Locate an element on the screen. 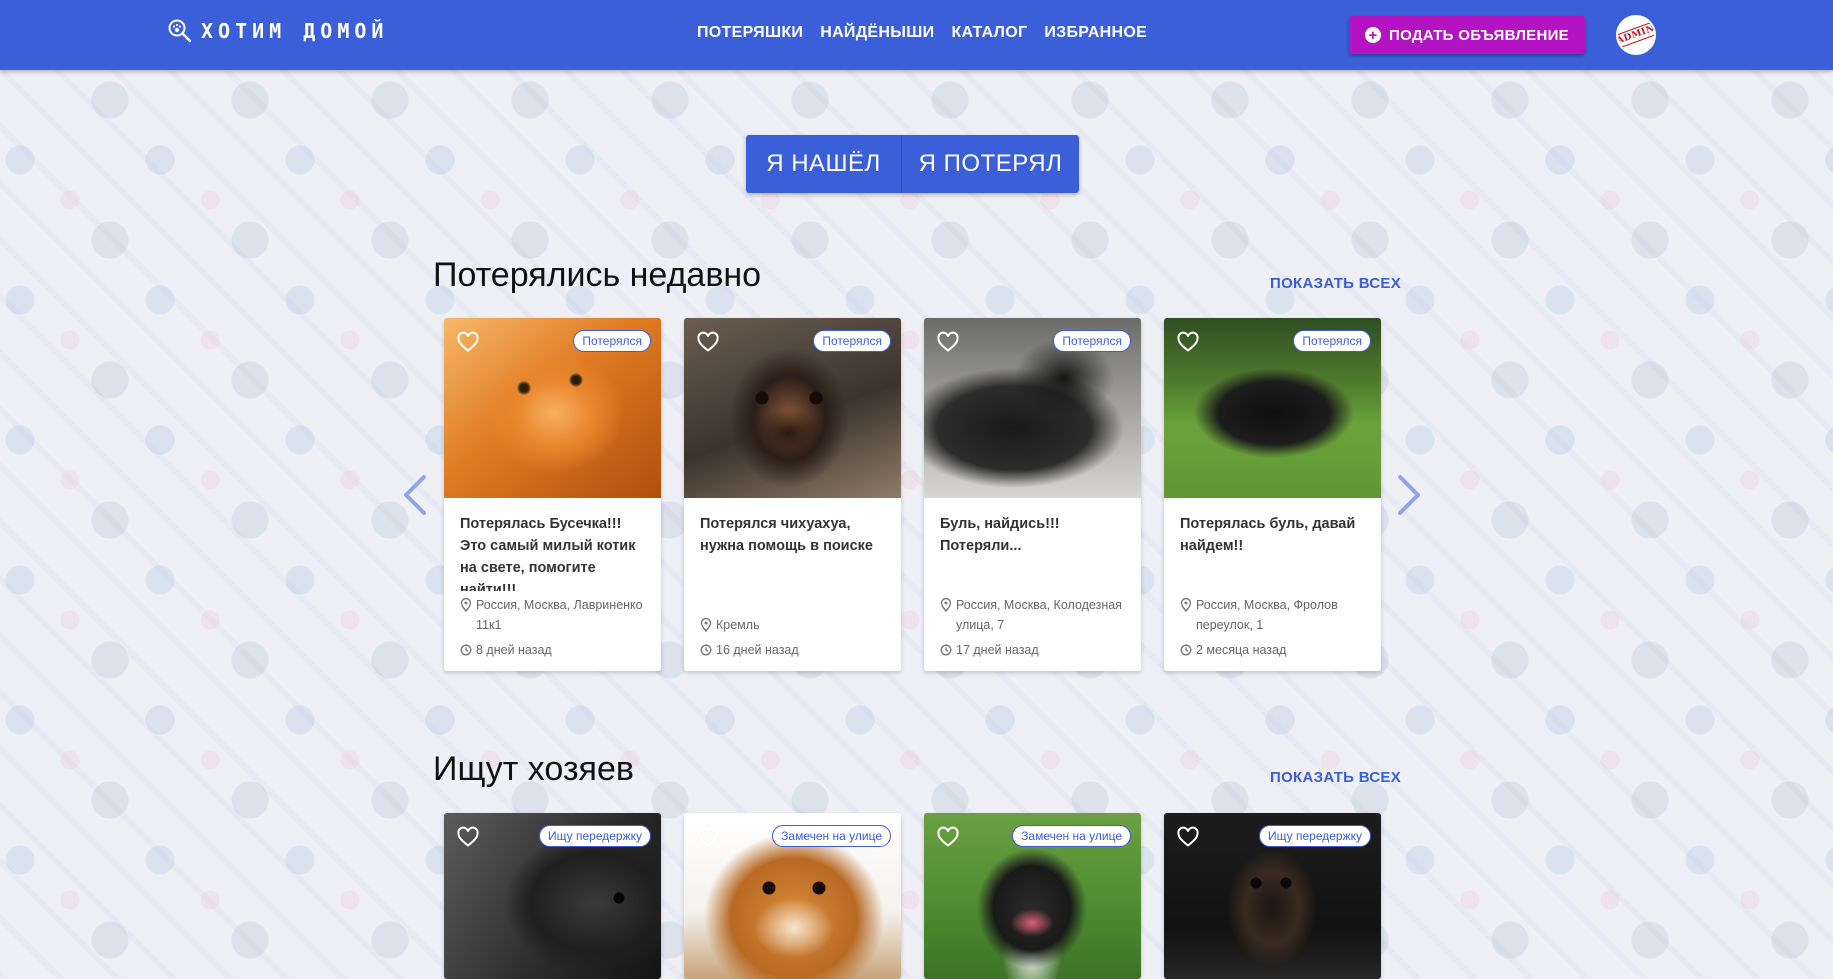  card-time: 2 месяца назад is located at coordinates (1273, 650).